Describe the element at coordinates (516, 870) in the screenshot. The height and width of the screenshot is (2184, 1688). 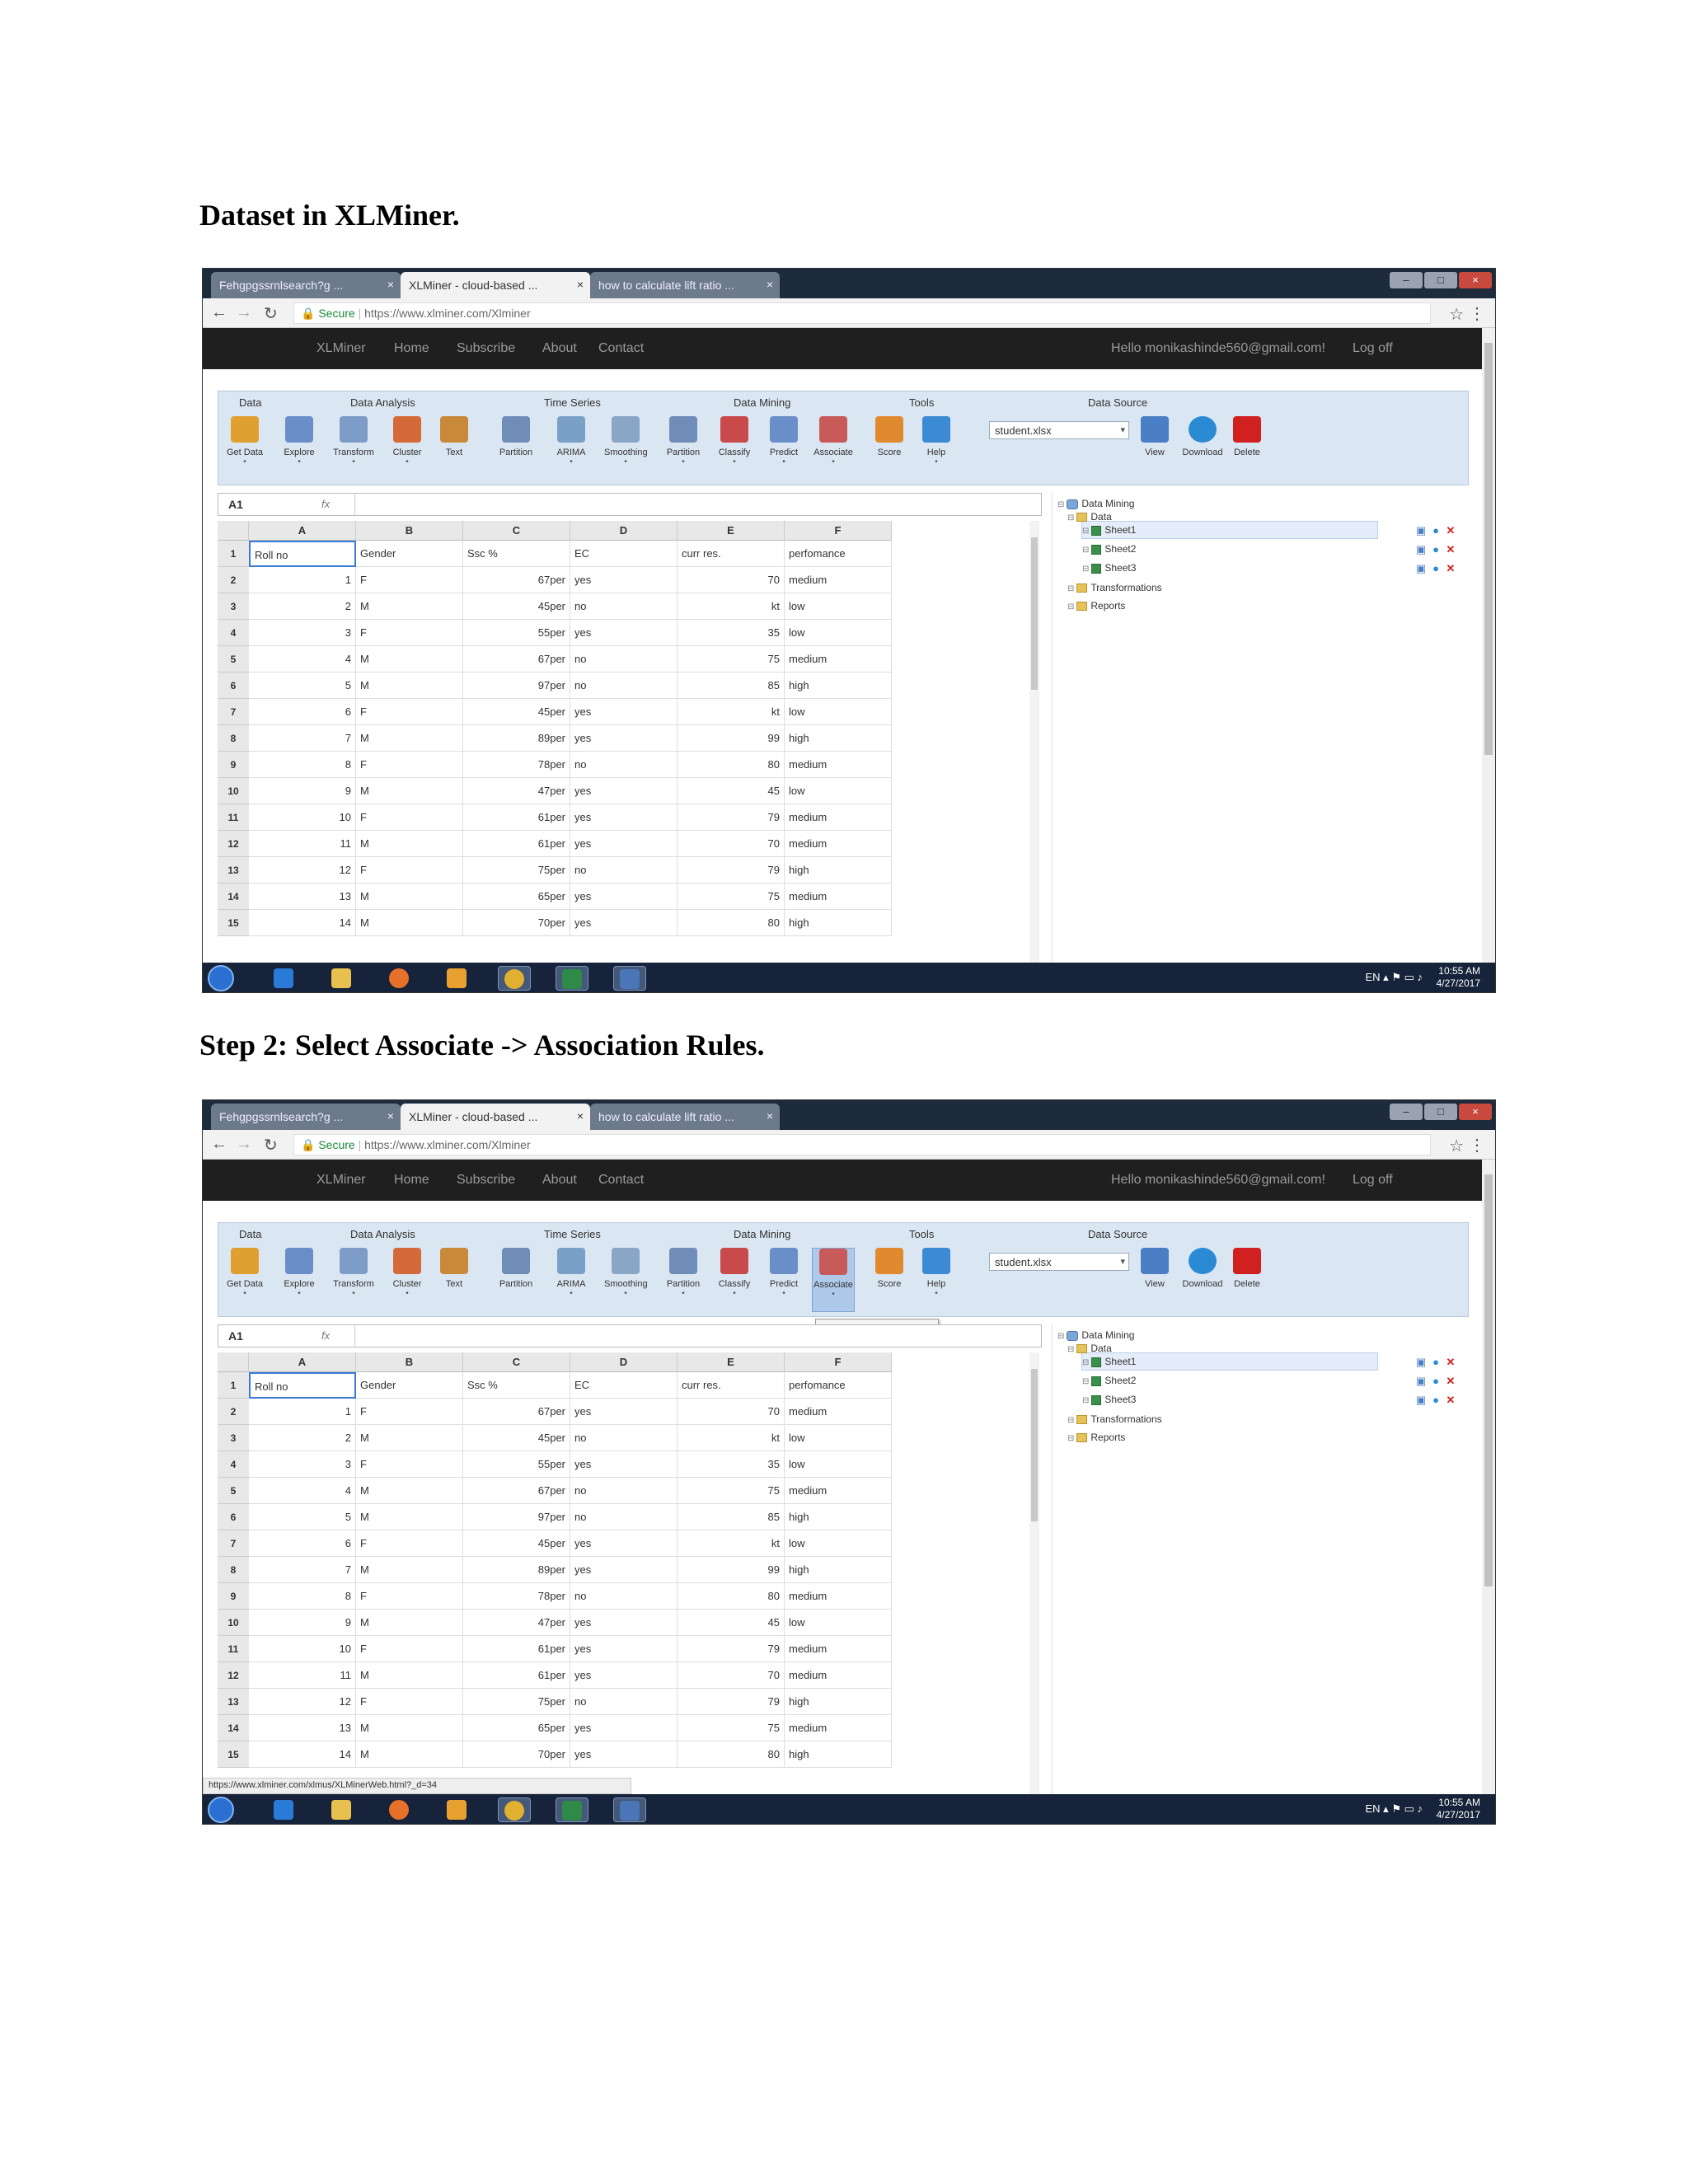
I see `table-cell: 75per` at that location.